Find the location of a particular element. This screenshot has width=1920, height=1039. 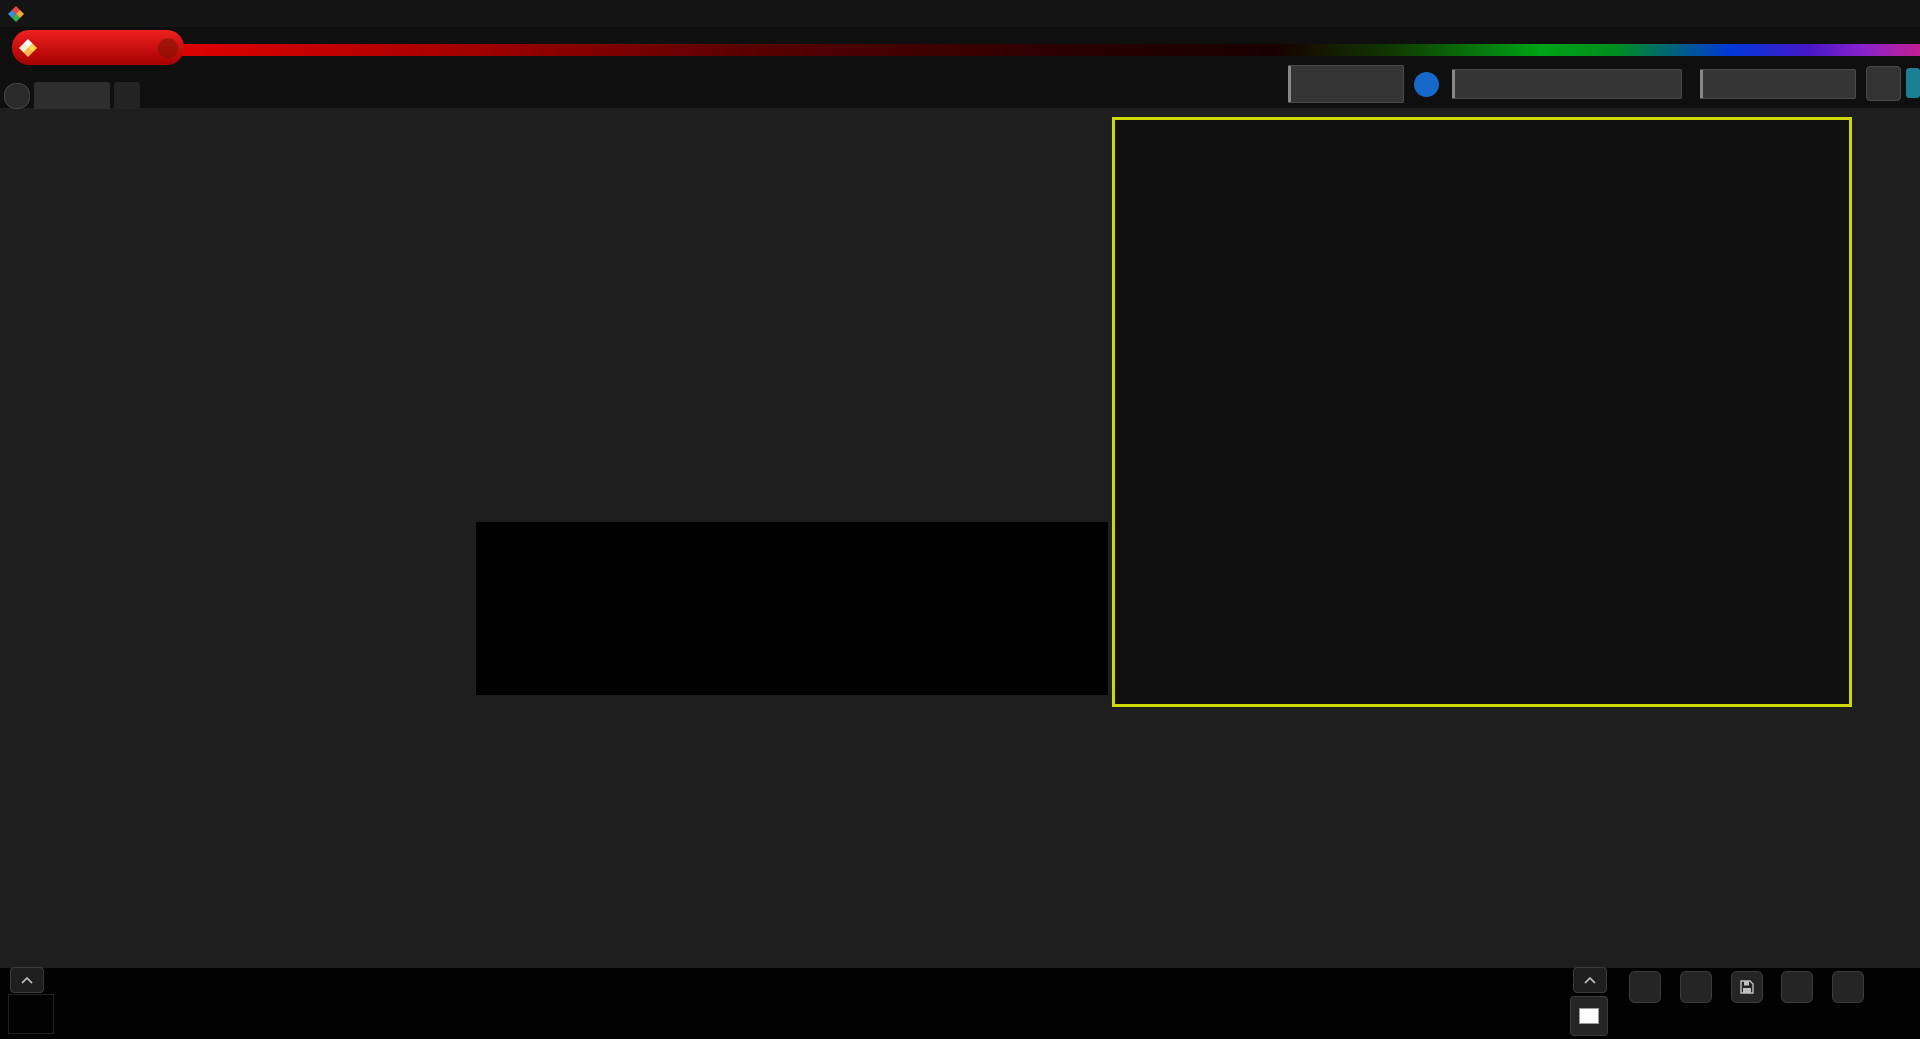

maximize-button is located at coordinates (1851, 13).